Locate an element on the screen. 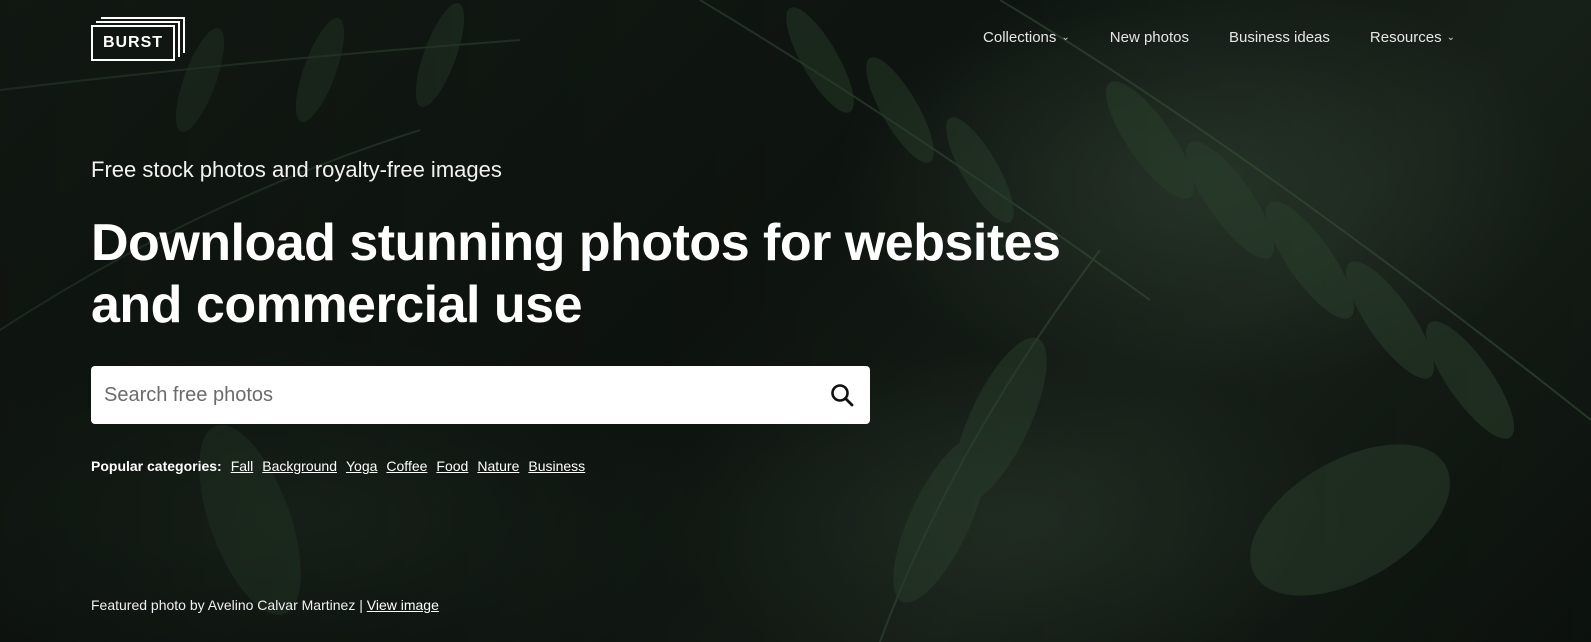 The height and width of the screenshot is (642, 1591). category-link-food: Food is located at coordinates (452, 466).